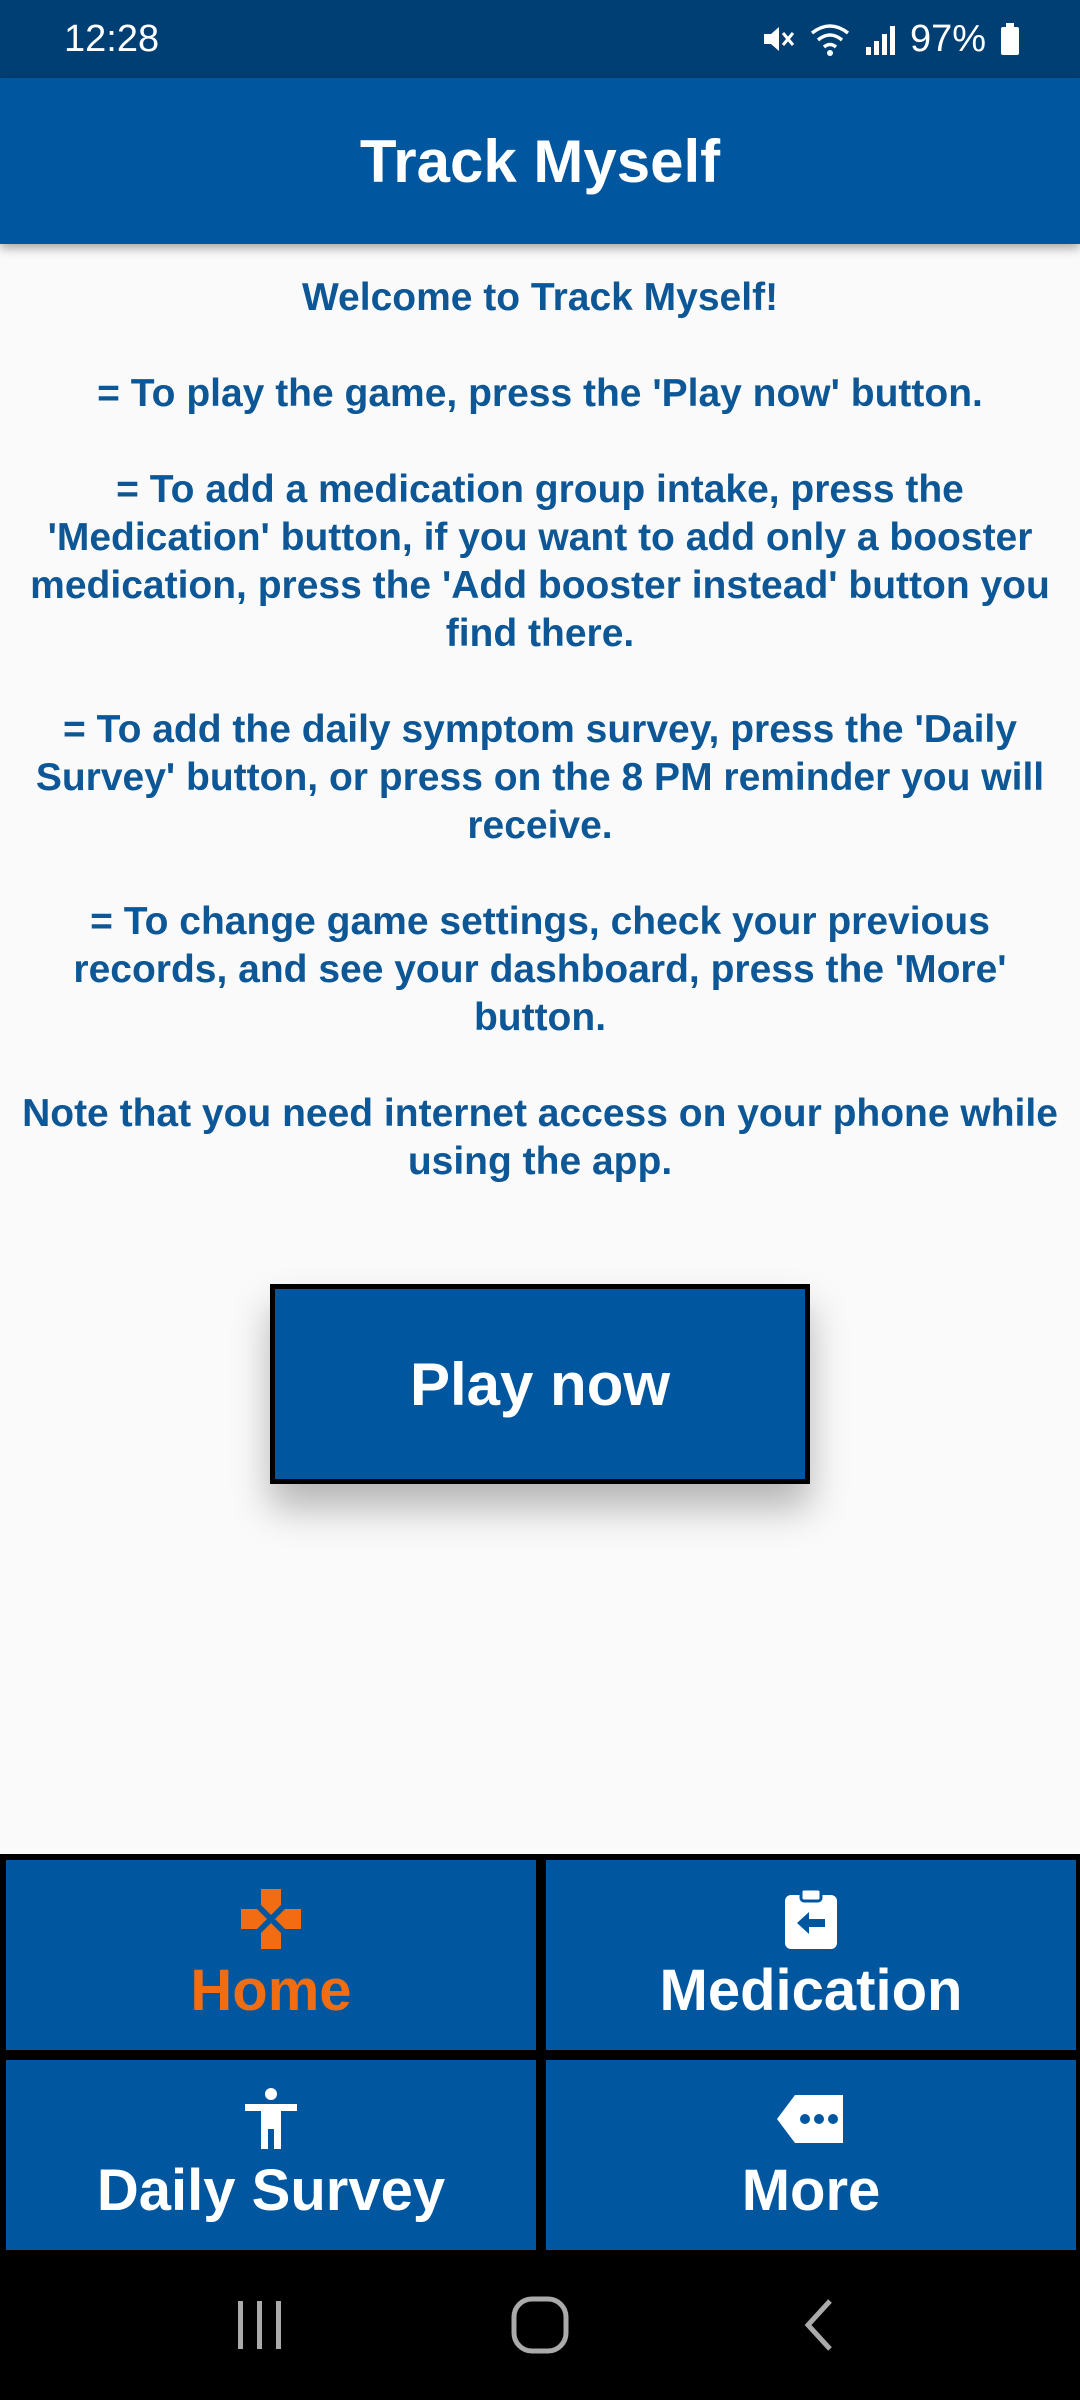 This screenshot has height=2400, width=1080. What do you see at coordinates (271, 1955) in the screenshot?
I see `nav-home-button: Home` at bounding box center [271, 1955].